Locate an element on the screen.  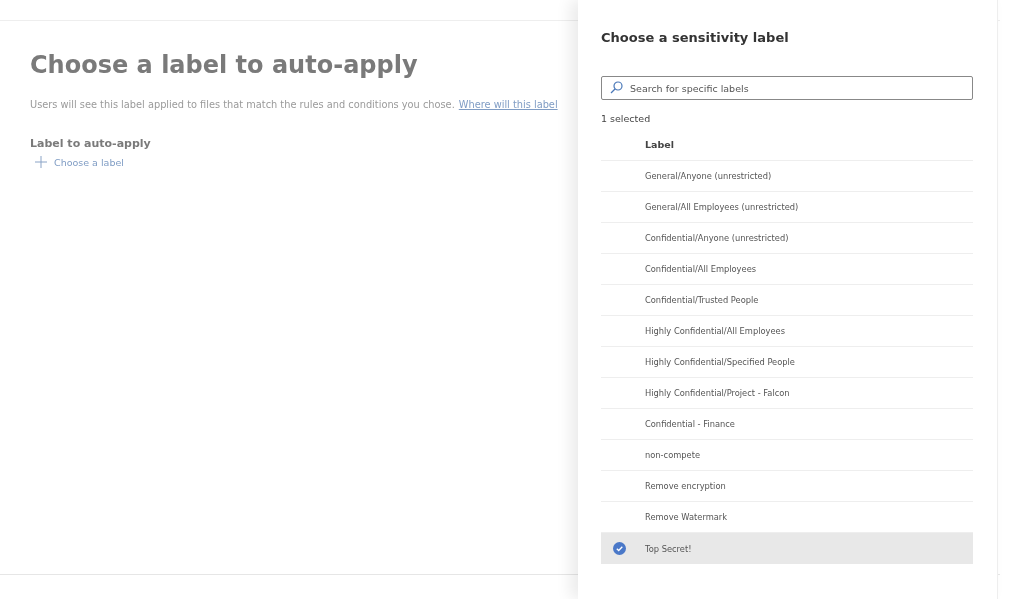
search-field: Search for specific labels is located at coordinates (787, 88).